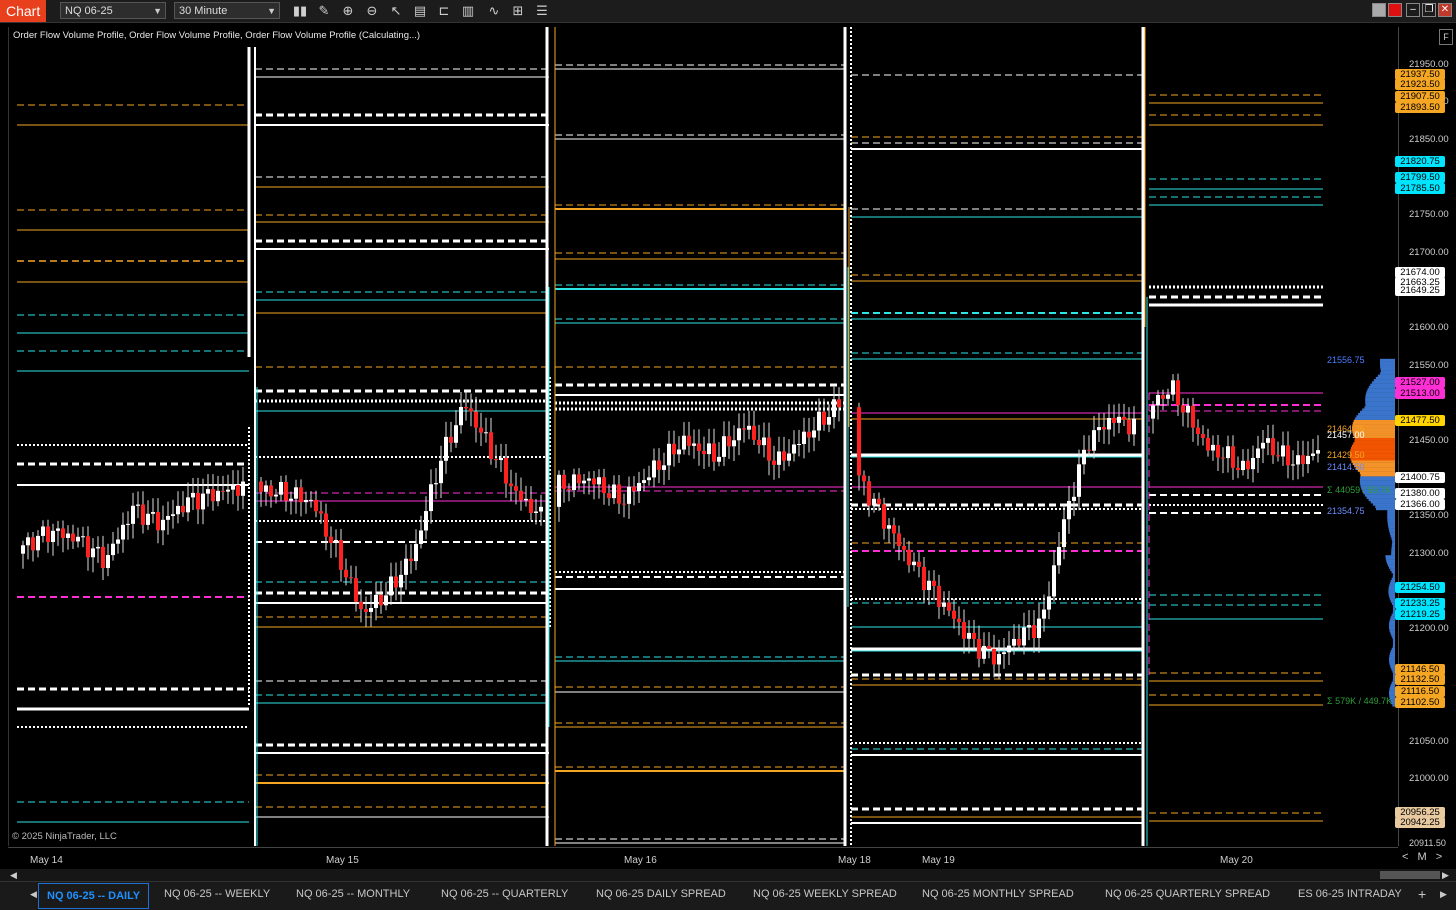 The width and height of the screenshot is (1456, 910). What do you see at coordinates (1422, 857) in the screenshot?
I see `zoom-mode-button: M` at bounding box center [1422, 857].